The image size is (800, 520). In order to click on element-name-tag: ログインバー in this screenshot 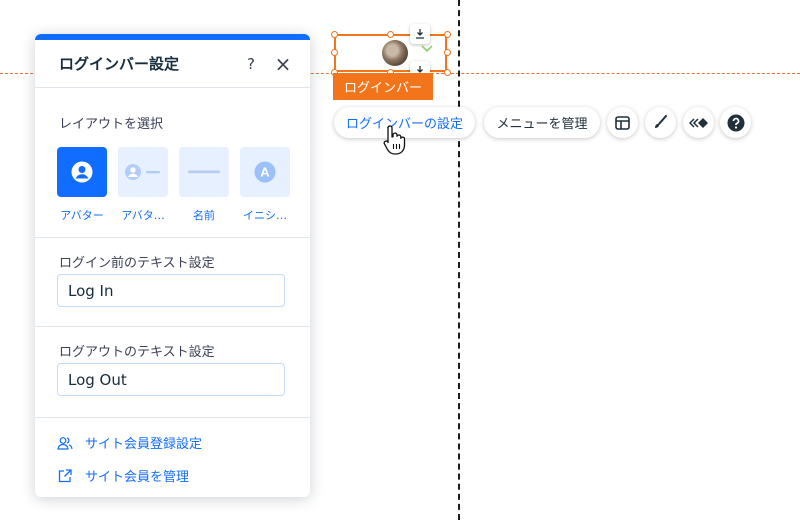, I will do `click(383, 86)`.